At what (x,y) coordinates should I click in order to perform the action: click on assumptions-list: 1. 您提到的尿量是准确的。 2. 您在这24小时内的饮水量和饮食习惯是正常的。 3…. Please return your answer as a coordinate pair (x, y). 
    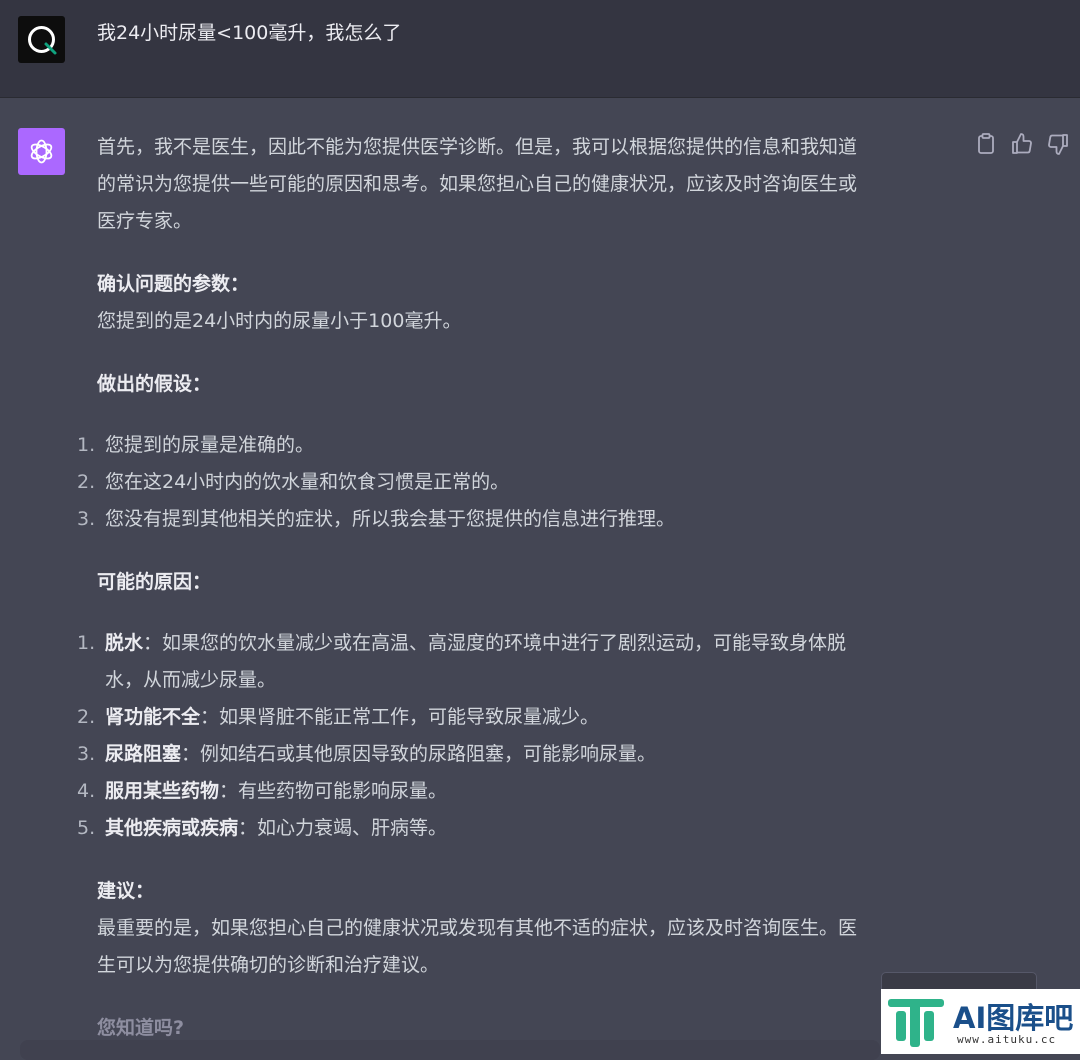
    Looking at the image, I should click on (512, 482).